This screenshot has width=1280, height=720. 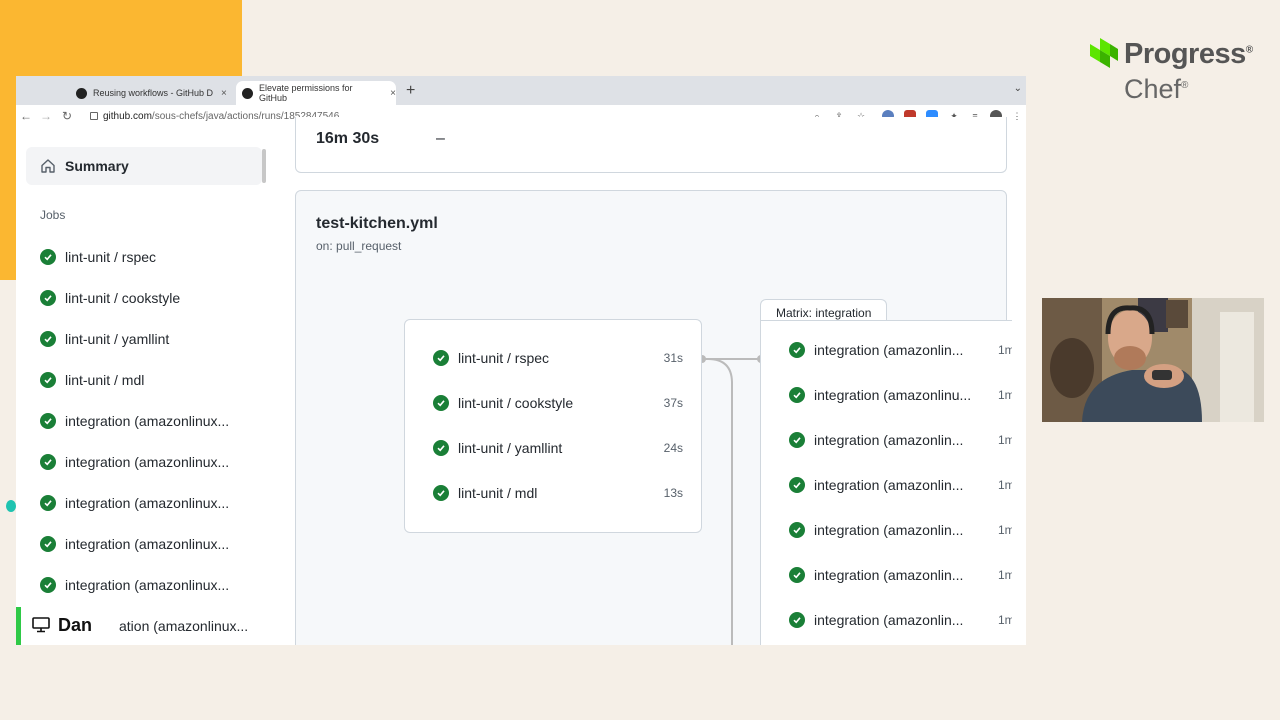 I want to click on sidebar-summary: Summary, so click(x=144, y=166).